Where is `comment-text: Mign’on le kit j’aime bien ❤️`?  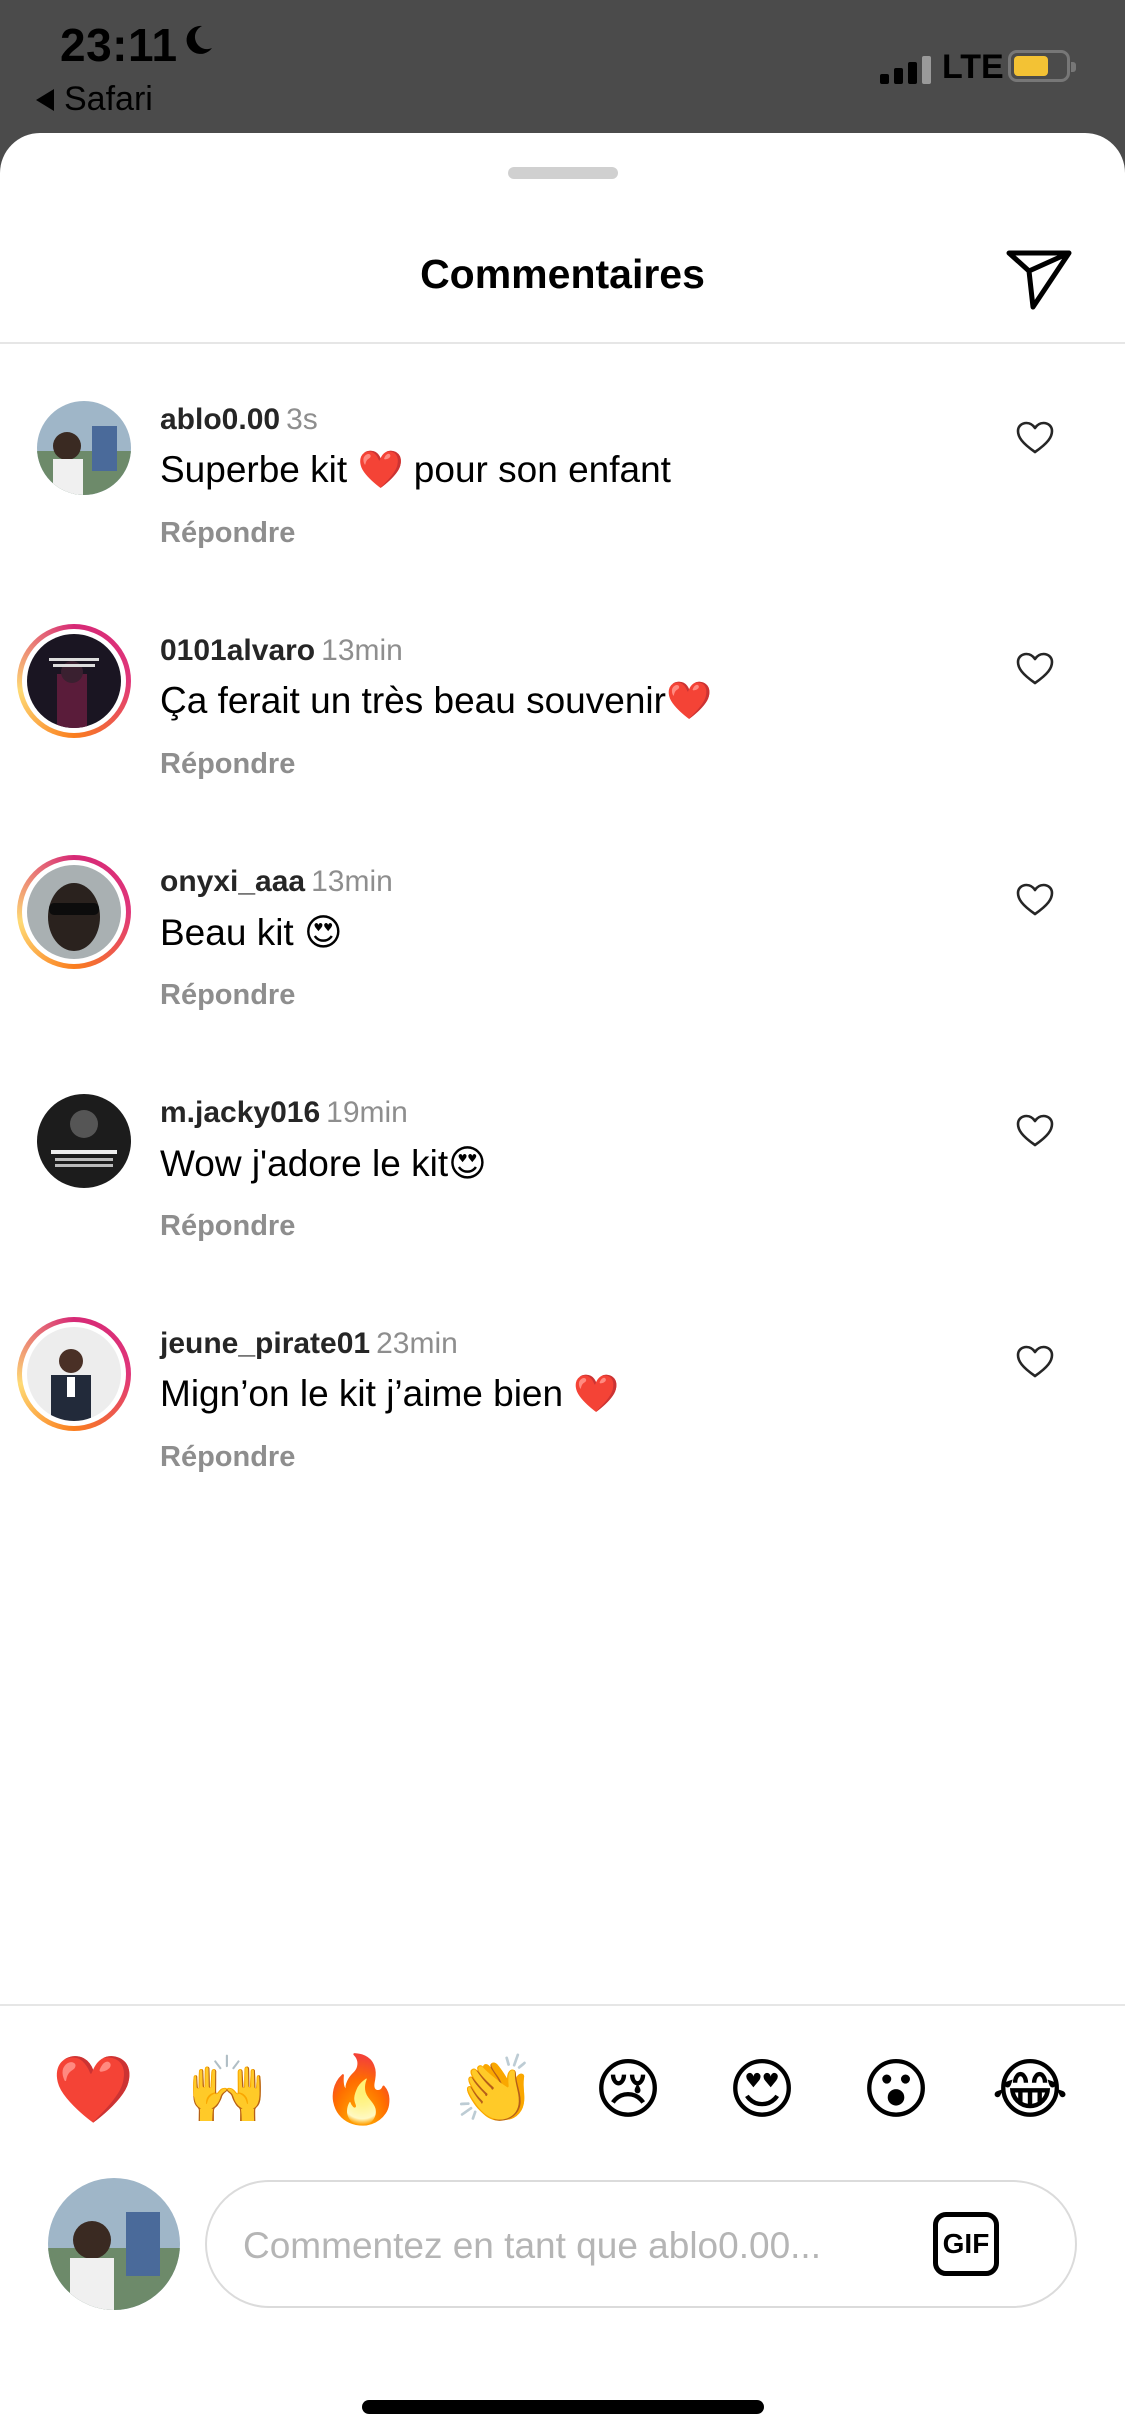
comment-text: Mign’on le kit j’aime bien ❤️ is located at coordinates (390, 1393).